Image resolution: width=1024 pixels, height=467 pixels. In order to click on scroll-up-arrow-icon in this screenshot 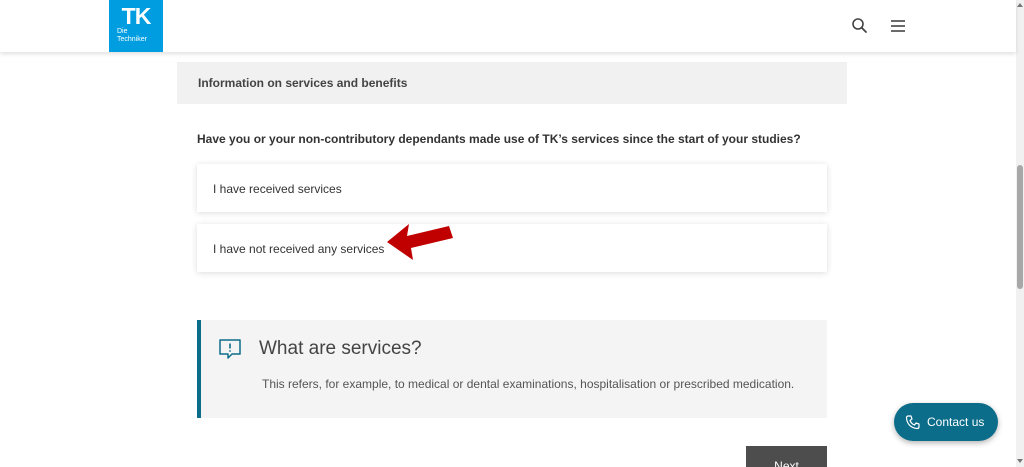, I will do `click(1020, 5)`.